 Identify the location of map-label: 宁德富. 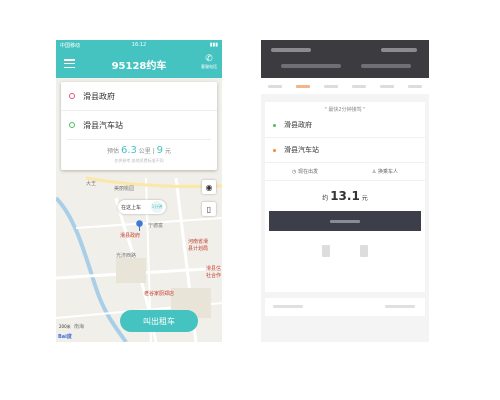
(156, 226).